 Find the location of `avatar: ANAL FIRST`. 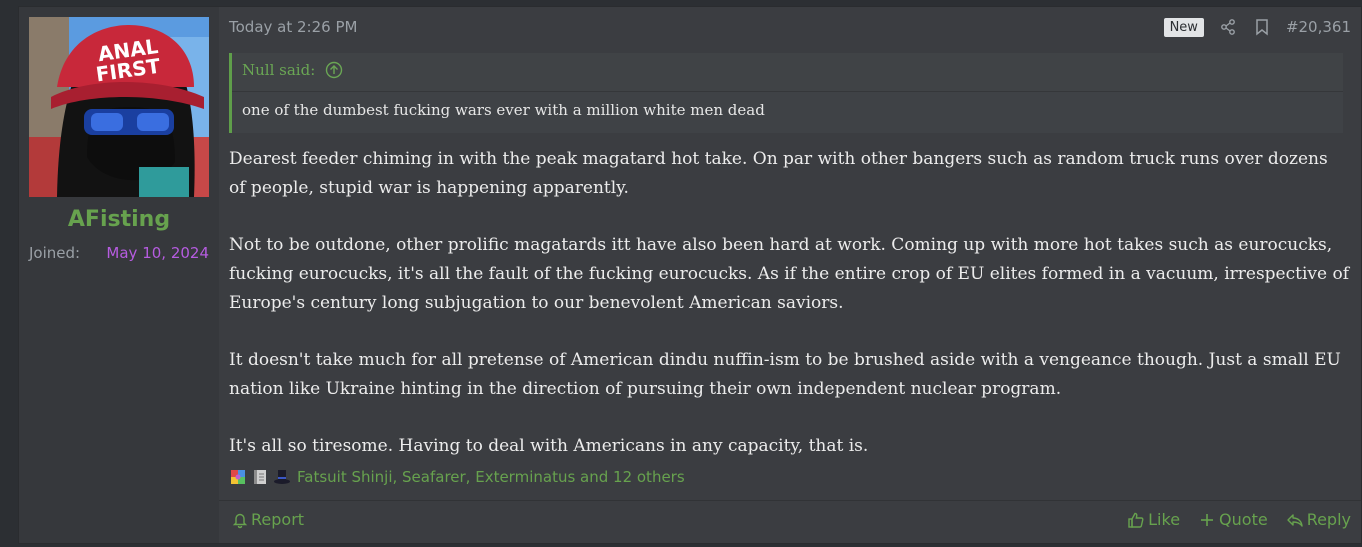

avatar: ANAL FIRST is located at coordinates (119, 107).